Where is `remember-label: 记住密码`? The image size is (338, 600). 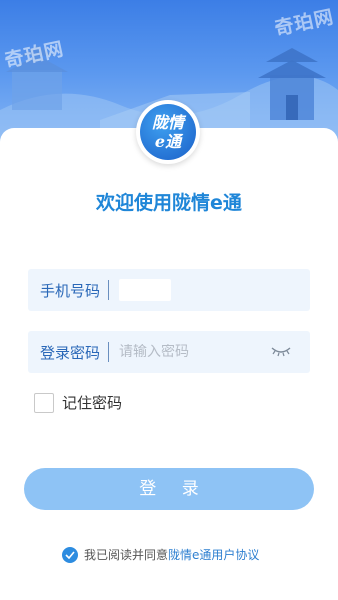
remember-label: 记住密码 is located at coordinates (92, 403).